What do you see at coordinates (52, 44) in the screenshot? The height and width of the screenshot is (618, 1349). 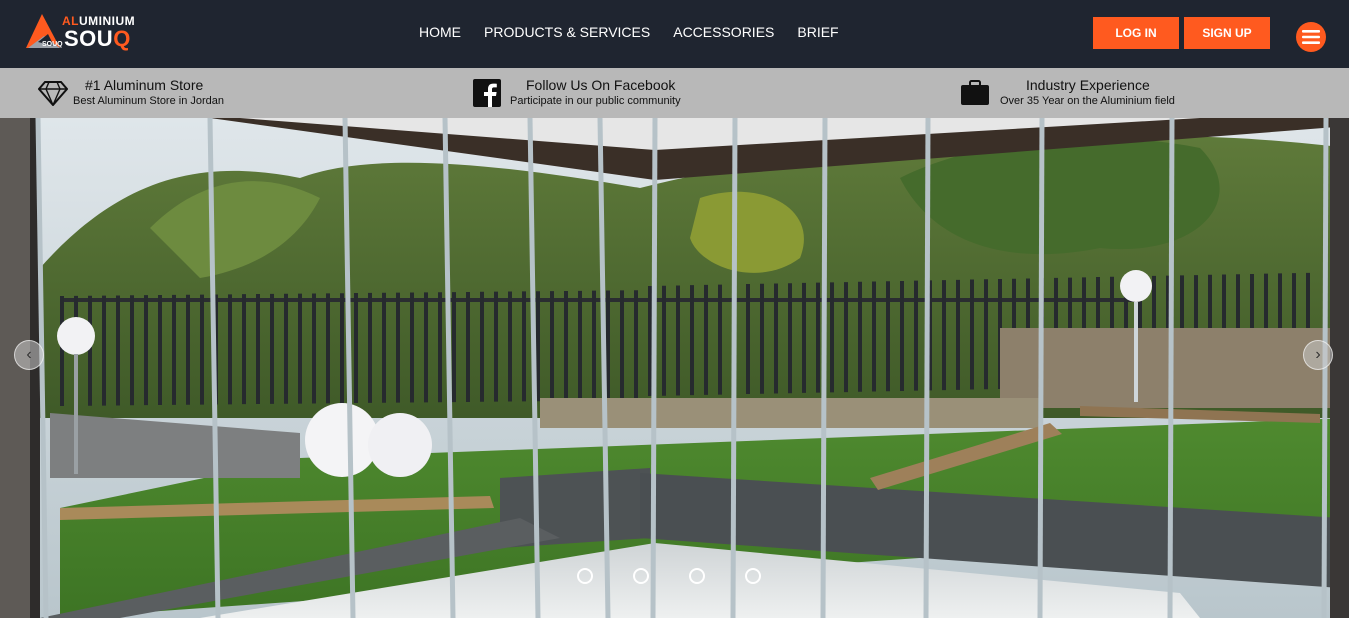 I see `logo-small-text: SOUQ` at bounding box center [52, 44].